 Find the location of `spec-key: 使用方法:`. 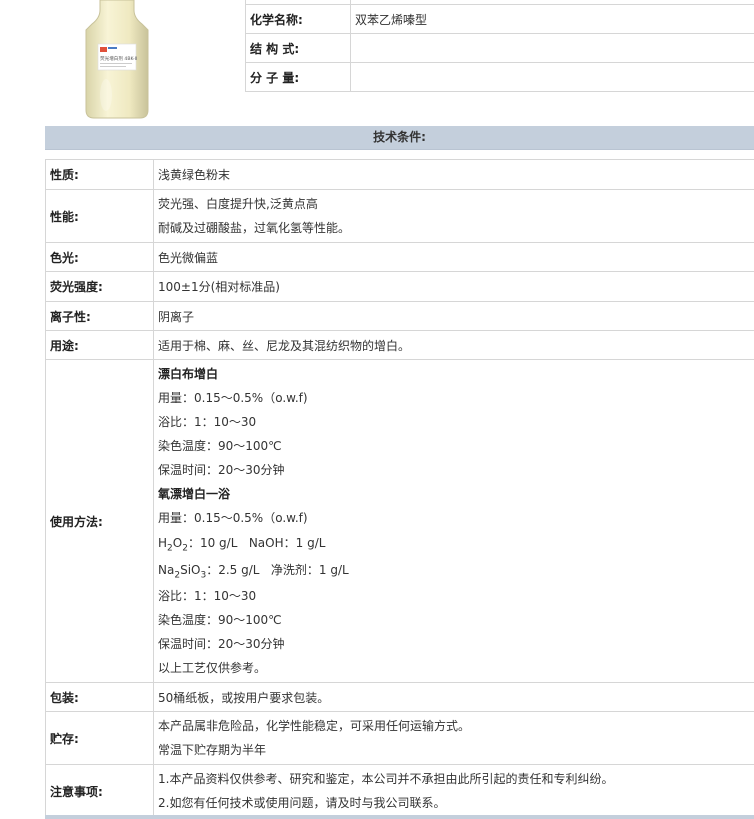

spec-key: 使用方法: is located at coordinates (99, 521).